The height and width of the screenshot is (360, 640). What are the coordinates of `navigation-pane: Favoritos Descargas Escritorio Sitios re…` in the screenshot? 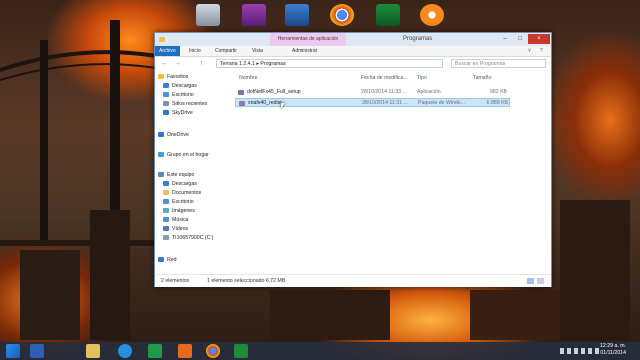 It's located at (192, 173).